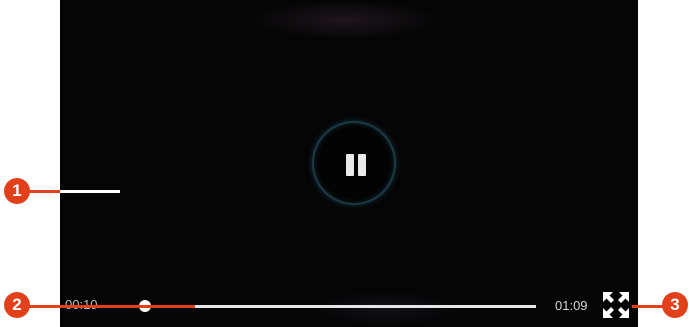  Describe the element at coordinates (616, 305) in the screenshot. I see `fullscreen-icon` at that location.